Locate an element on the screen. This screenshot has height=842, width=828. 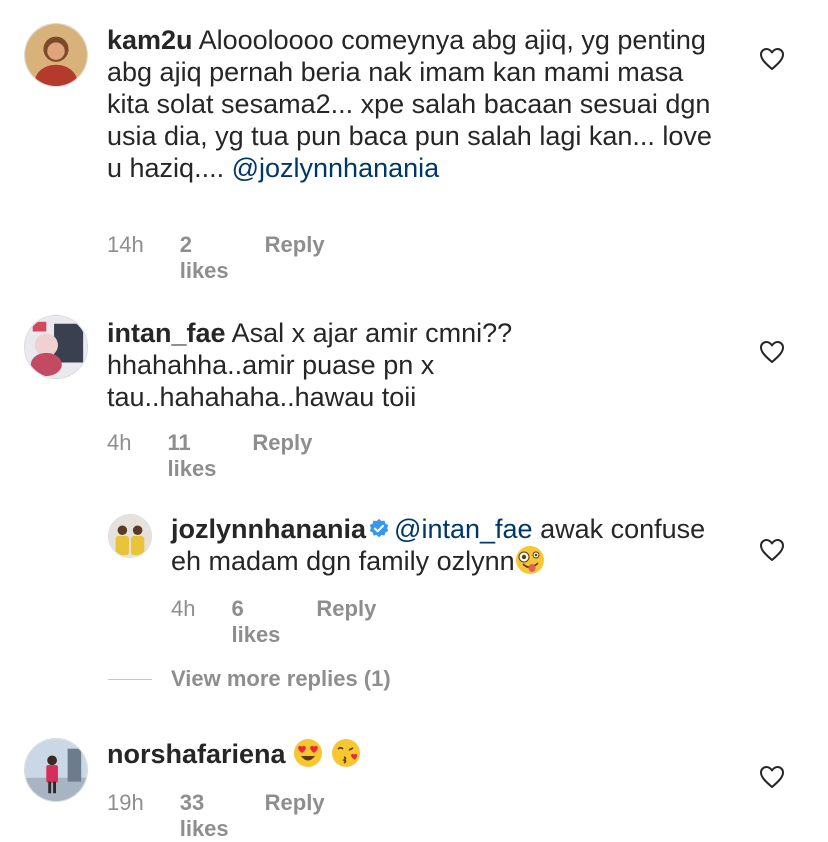
kissing-face-emoji is located at coordinates (345, 753).